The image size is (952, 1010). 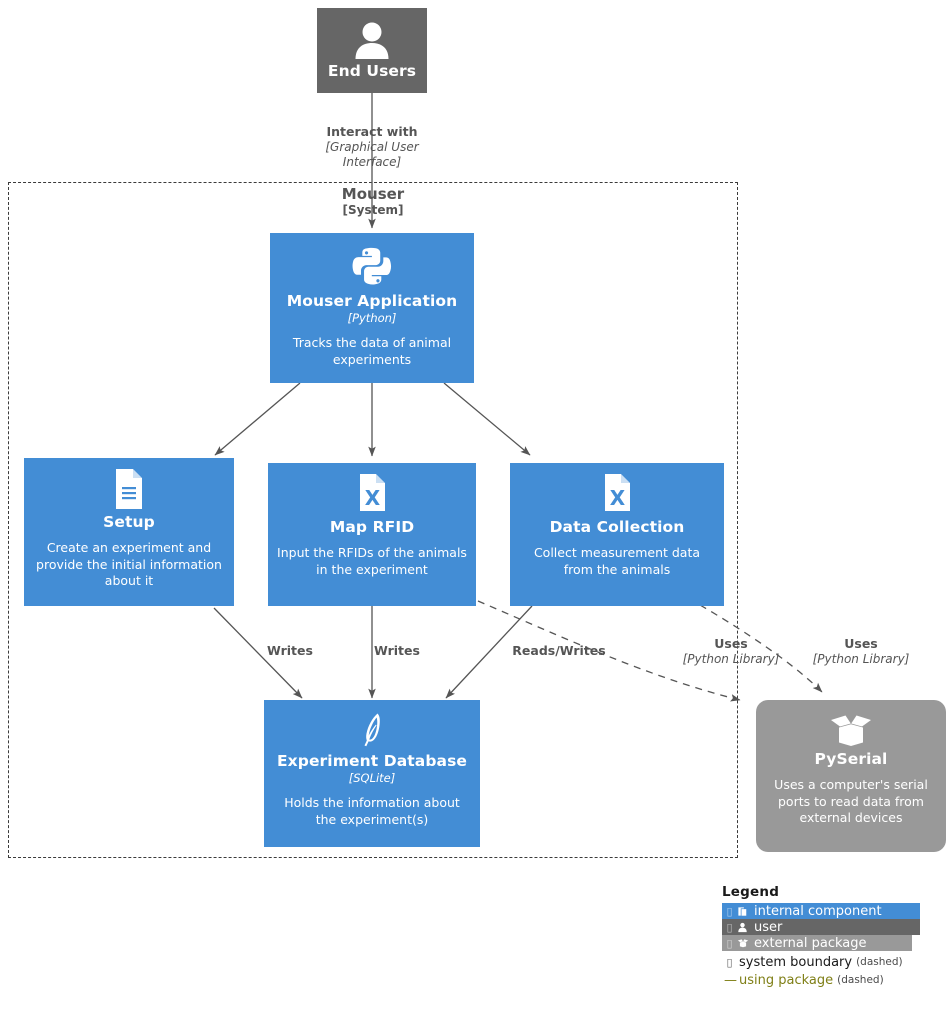 I want to click on system-boundary-label: Mouser [System], so click(x=373, y=201).